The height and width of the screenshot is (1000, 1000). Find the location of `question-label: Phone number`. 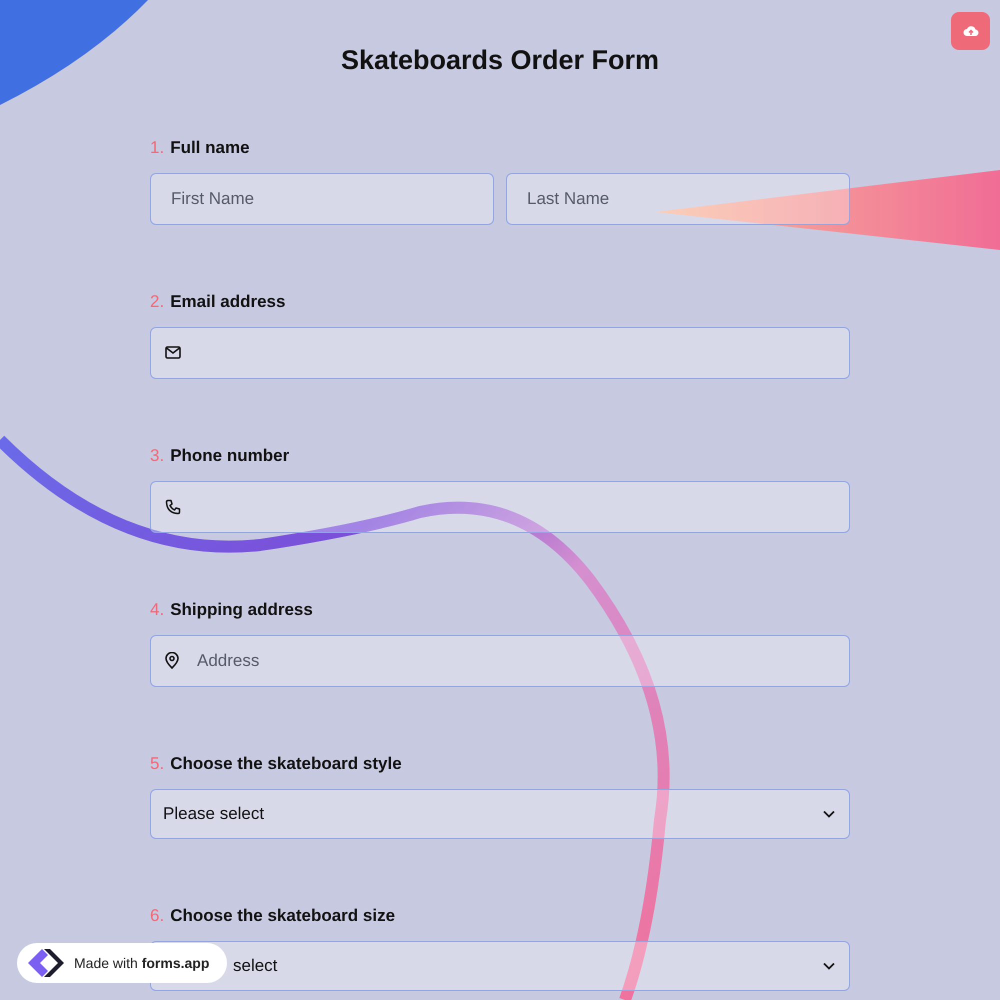

question-label: Phone number is located at coordinates (230, 455).